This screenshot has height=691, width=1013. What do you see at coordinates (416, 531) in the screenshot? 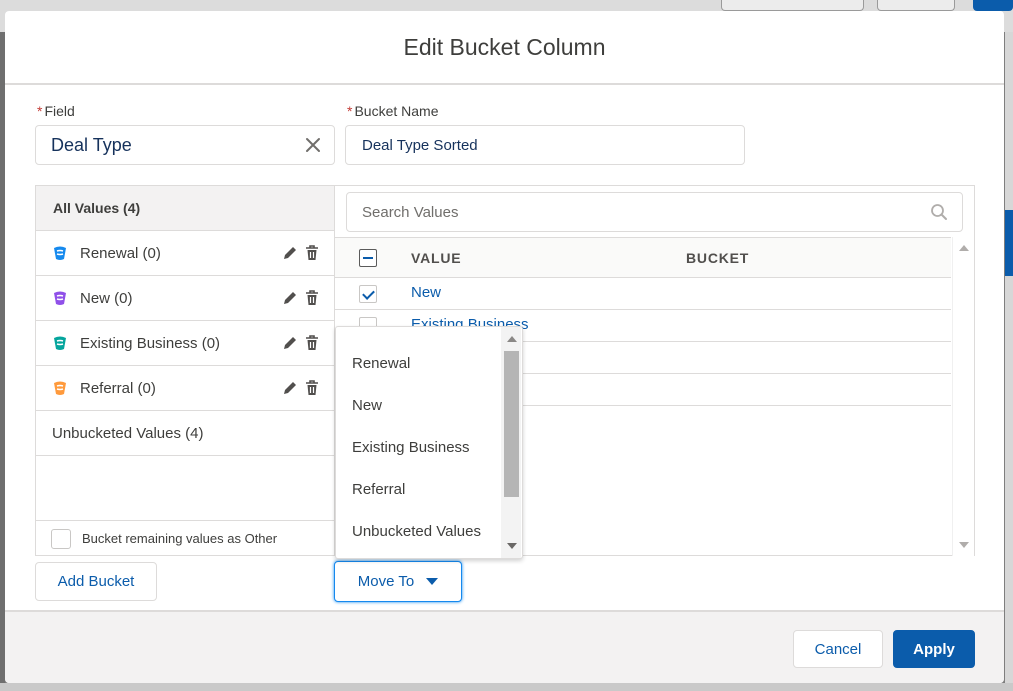
I see `dropdown-option-unbucketed-values: Unbucketed Values` at bounding box center [416, 531].